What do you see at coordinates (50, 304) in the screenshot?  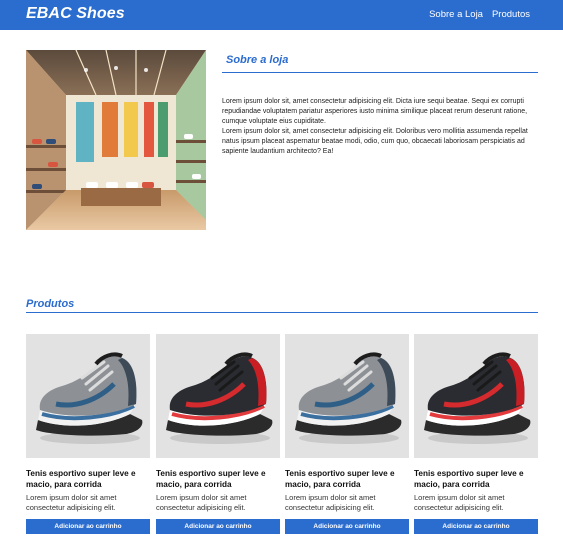 I see `products-title: Produtos` at bounding box center [50, 304].